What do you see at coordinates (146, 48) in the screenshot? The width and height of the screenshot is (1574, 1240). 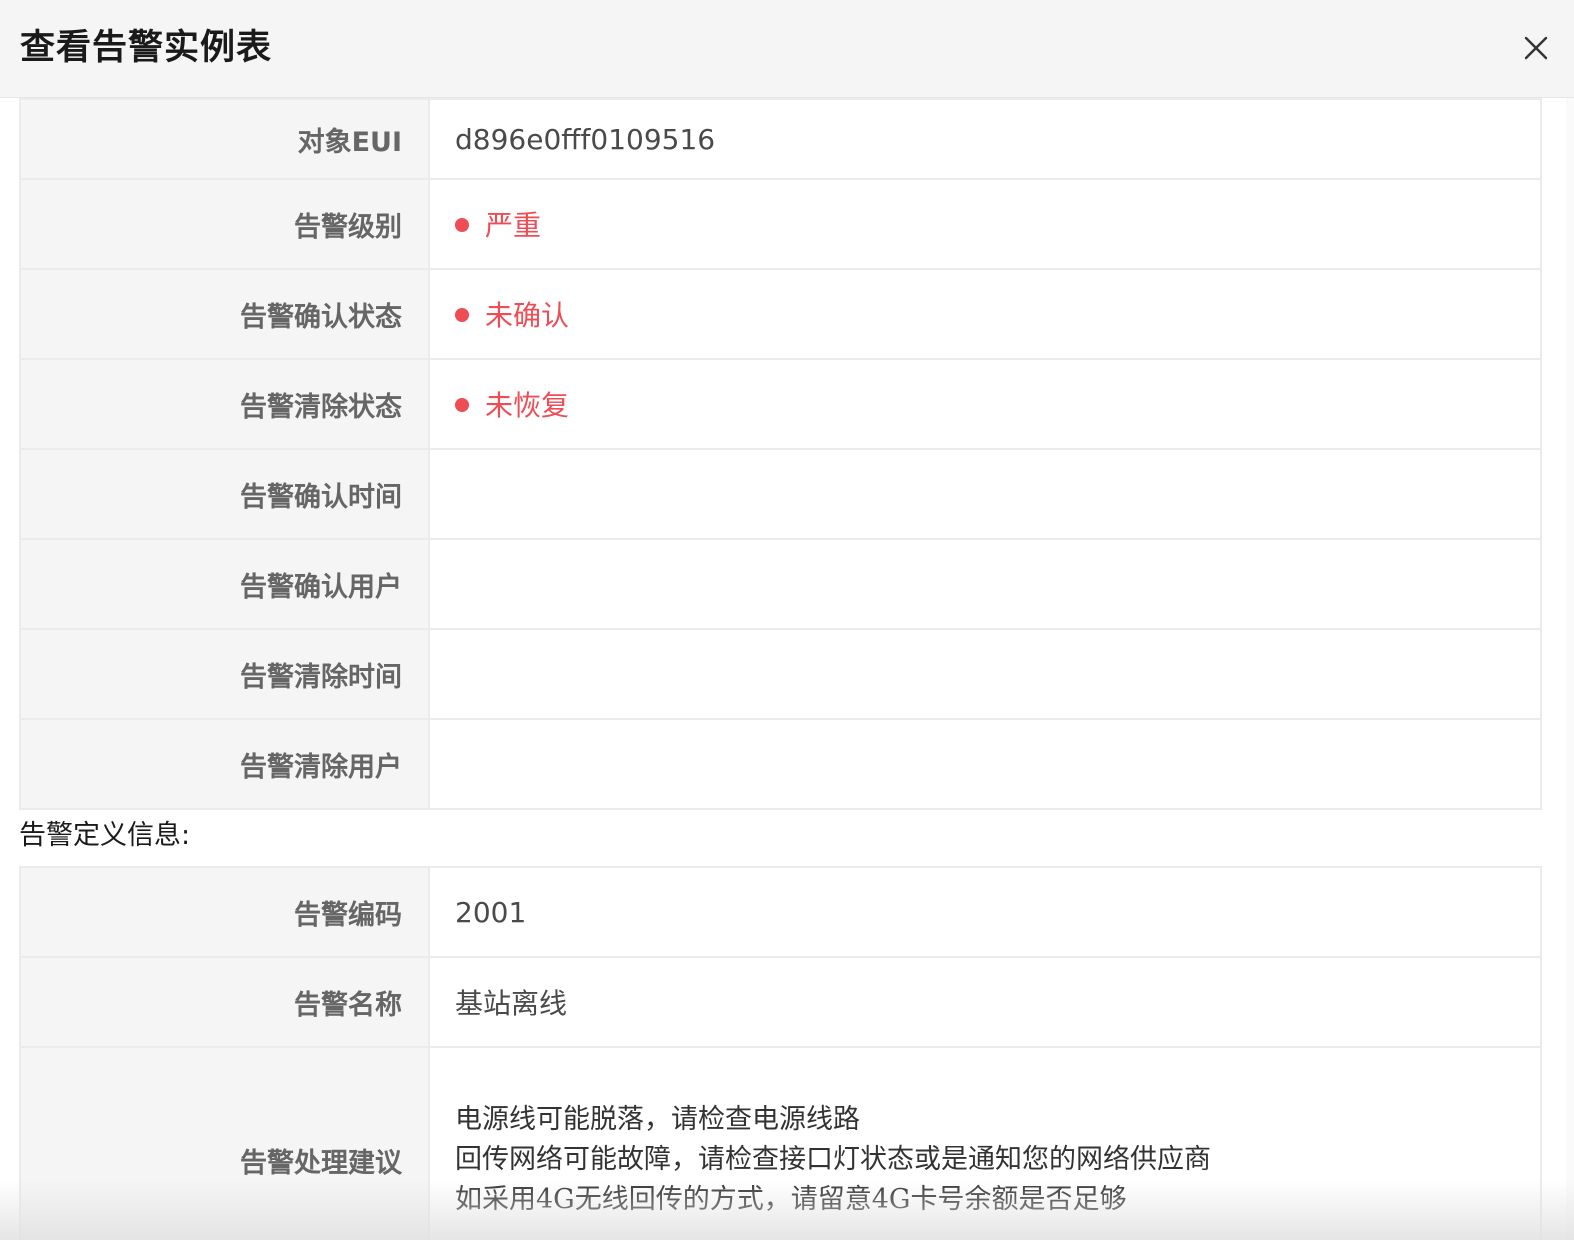 I see `dialog-title: 查看告警实例表` at bounding box center [146, 48].